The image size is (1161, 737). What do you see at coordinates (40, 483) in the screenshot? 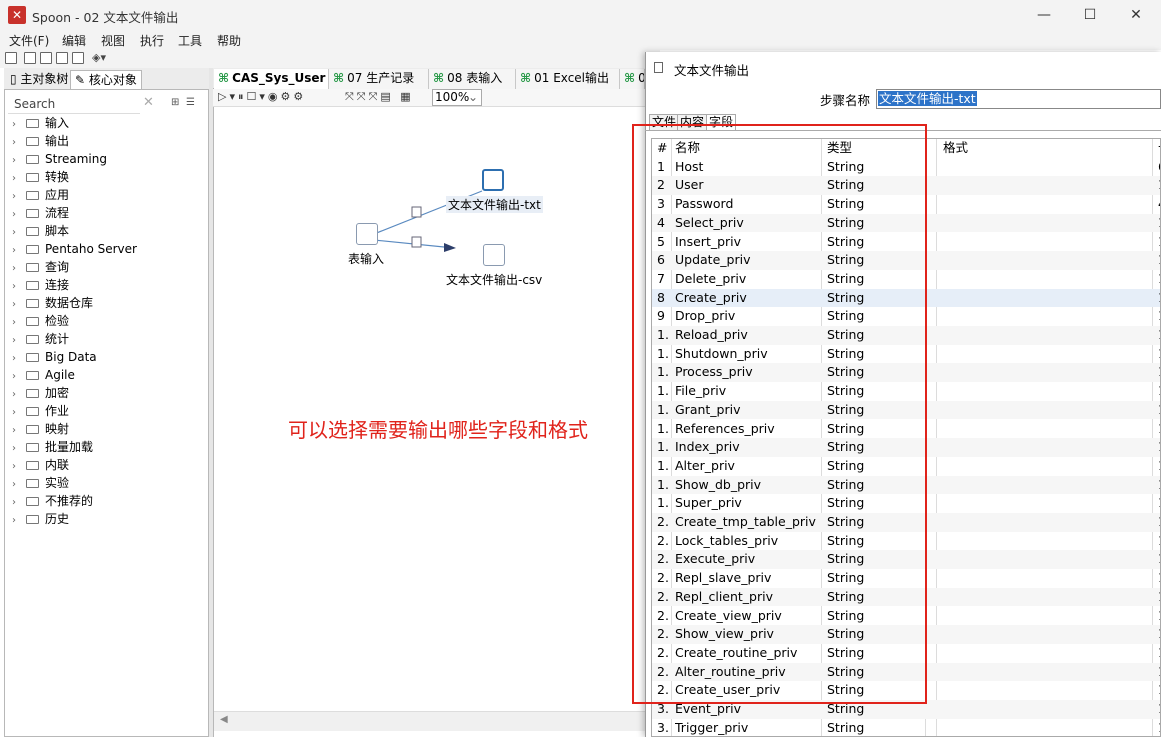
I see `tree-item: › 实验` at bounding box center [40, 483].